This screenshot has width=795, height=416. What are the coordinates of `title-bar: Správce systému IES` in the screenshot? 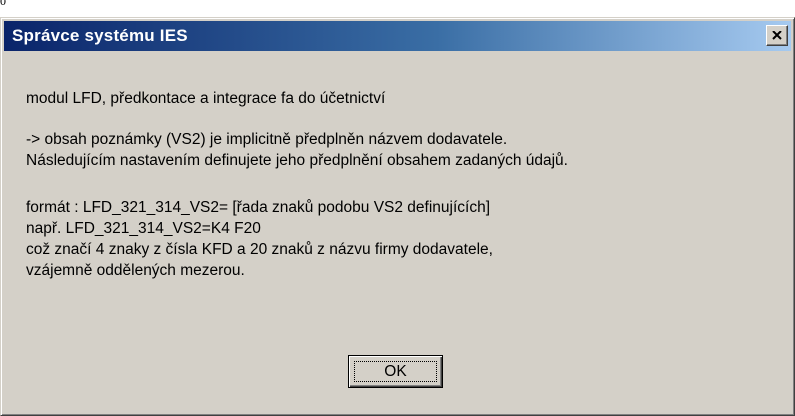 It's located at (397, 36).